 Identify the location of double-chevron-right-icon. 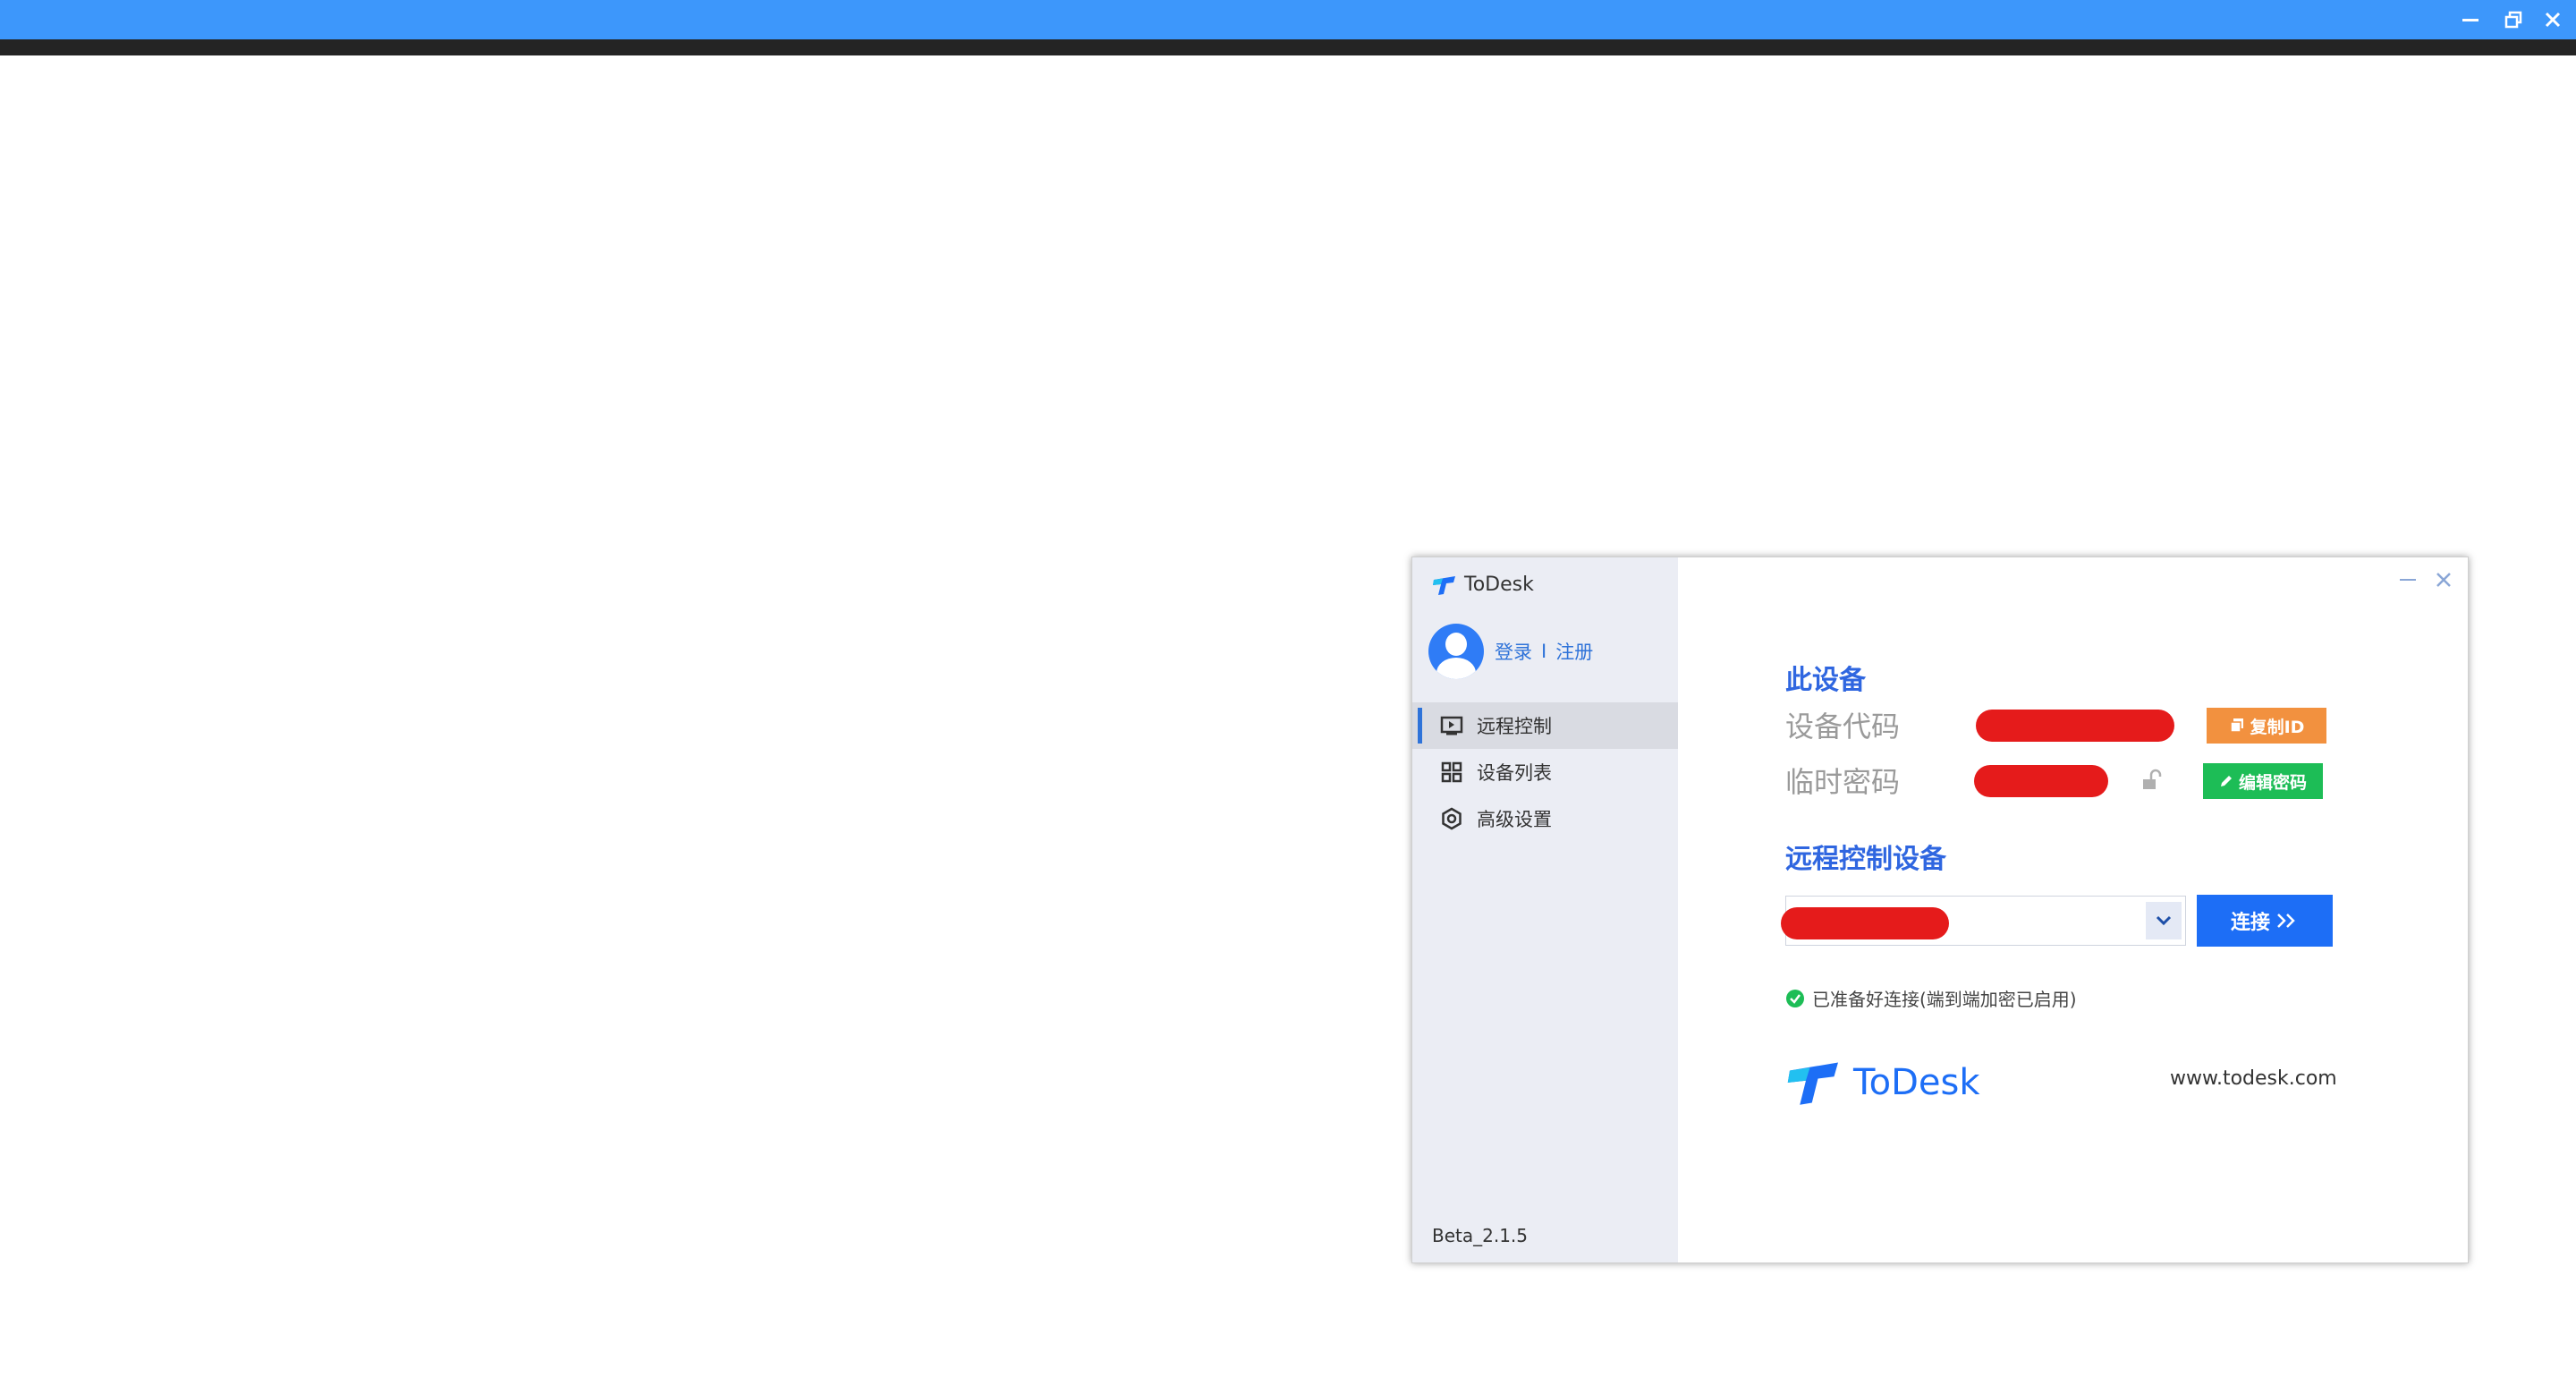
(2286, 921).